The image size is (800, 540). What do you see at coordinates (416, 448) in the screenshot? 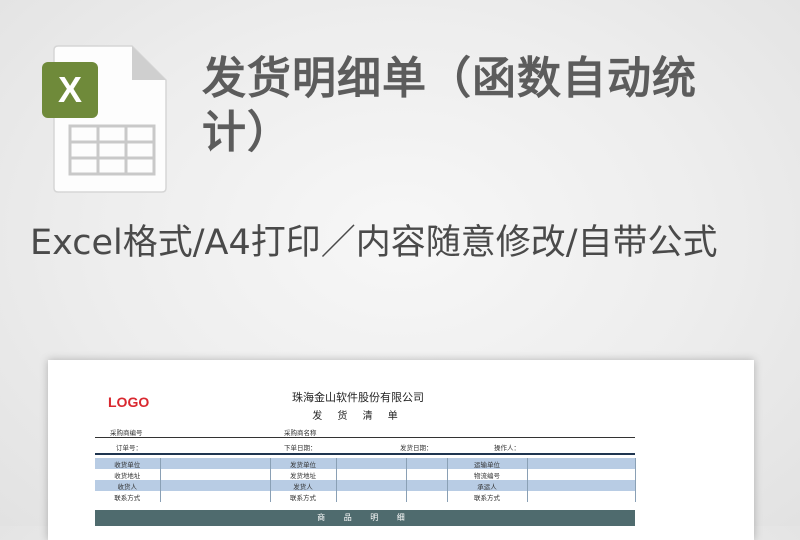
I see `ship-date-label: 发货日期：` at bounding box center [416, 448].